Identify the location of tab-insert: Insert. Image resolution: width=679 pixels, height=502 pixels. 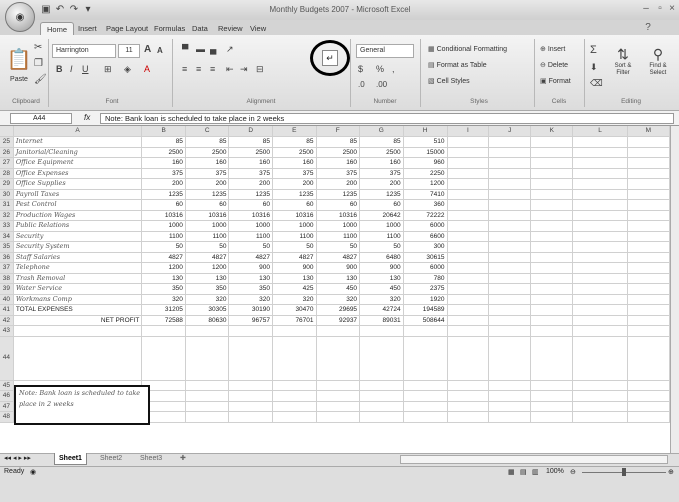
(87, 28).